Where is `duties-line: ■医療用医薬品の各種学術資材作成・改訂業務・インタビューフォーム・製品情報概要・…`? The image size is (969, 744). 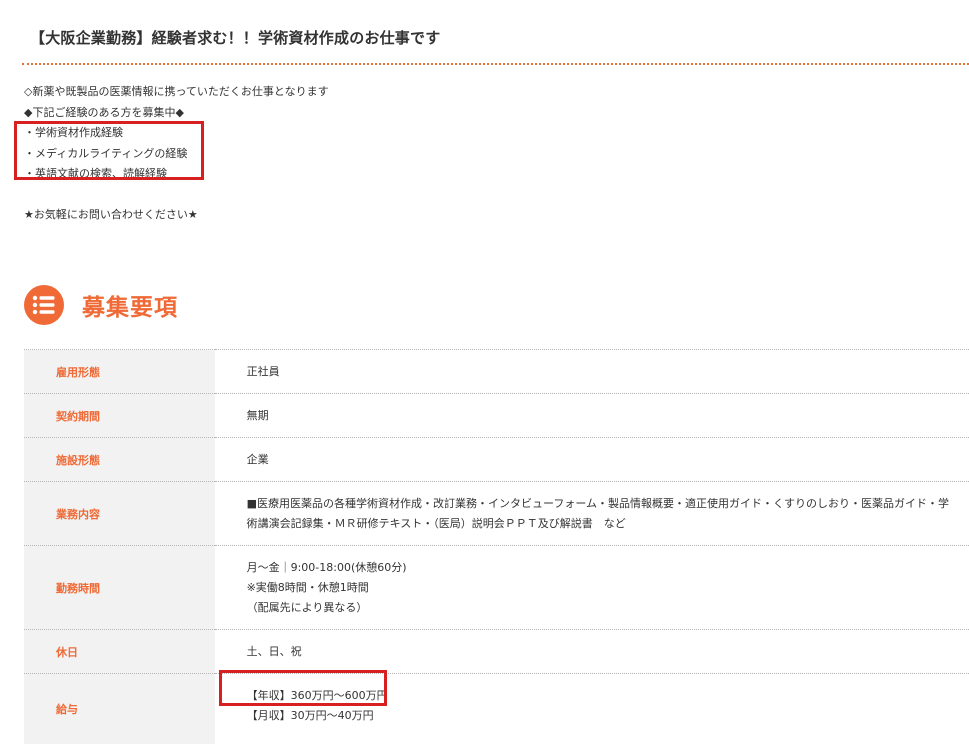 duties-line: ■医療用医薬品の各種学術資材作成・改訂業務・インタビューフォーム・製品情報概要・… is located at coordinates (597, 503).